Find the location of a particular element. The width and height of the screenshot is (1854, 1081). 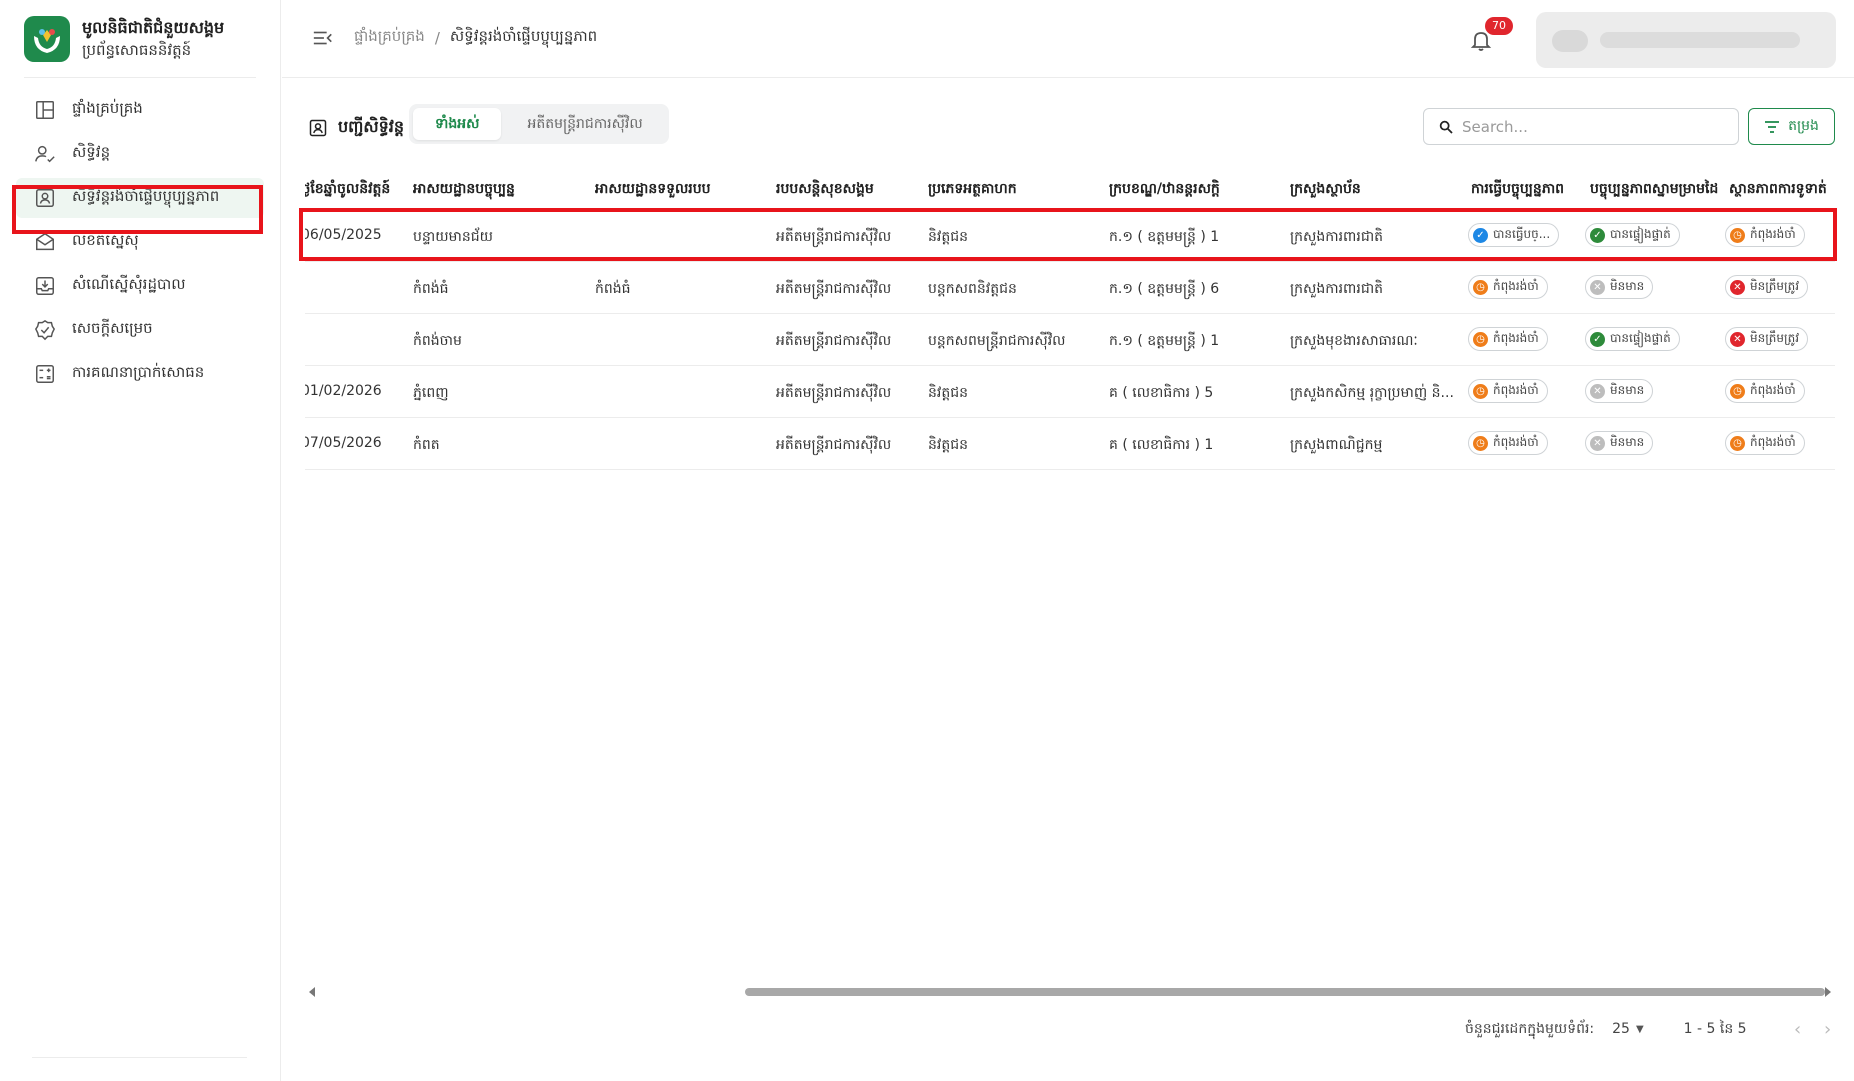

column-header: ស្ថានភាពការទូទាត់ is located at coordinates (1778, 189).